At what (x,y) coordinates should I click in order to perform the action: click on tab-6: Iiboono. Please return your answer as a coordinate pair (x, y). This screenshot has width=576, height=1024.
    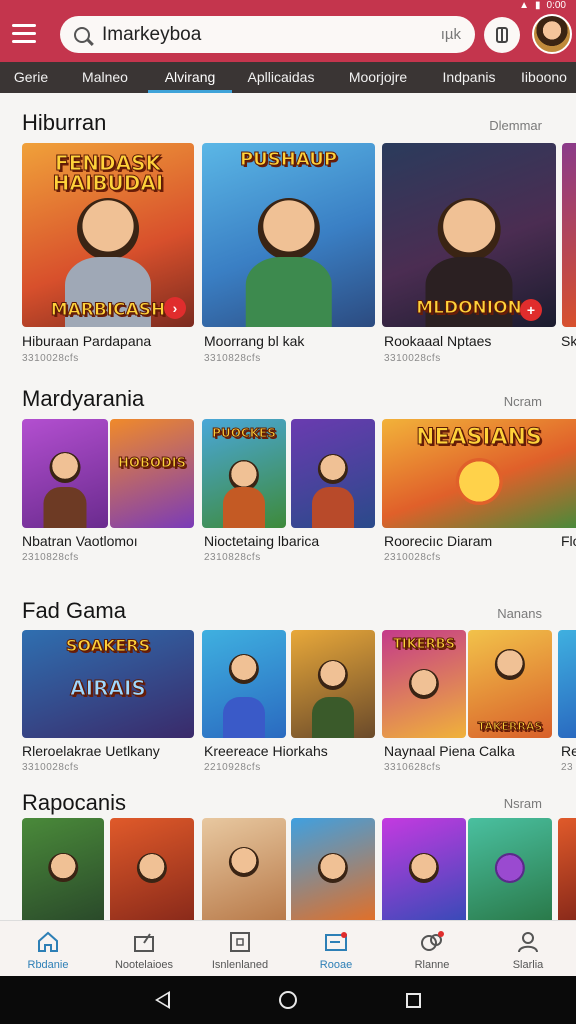
    Looking at the image, I should click on (544, 77).